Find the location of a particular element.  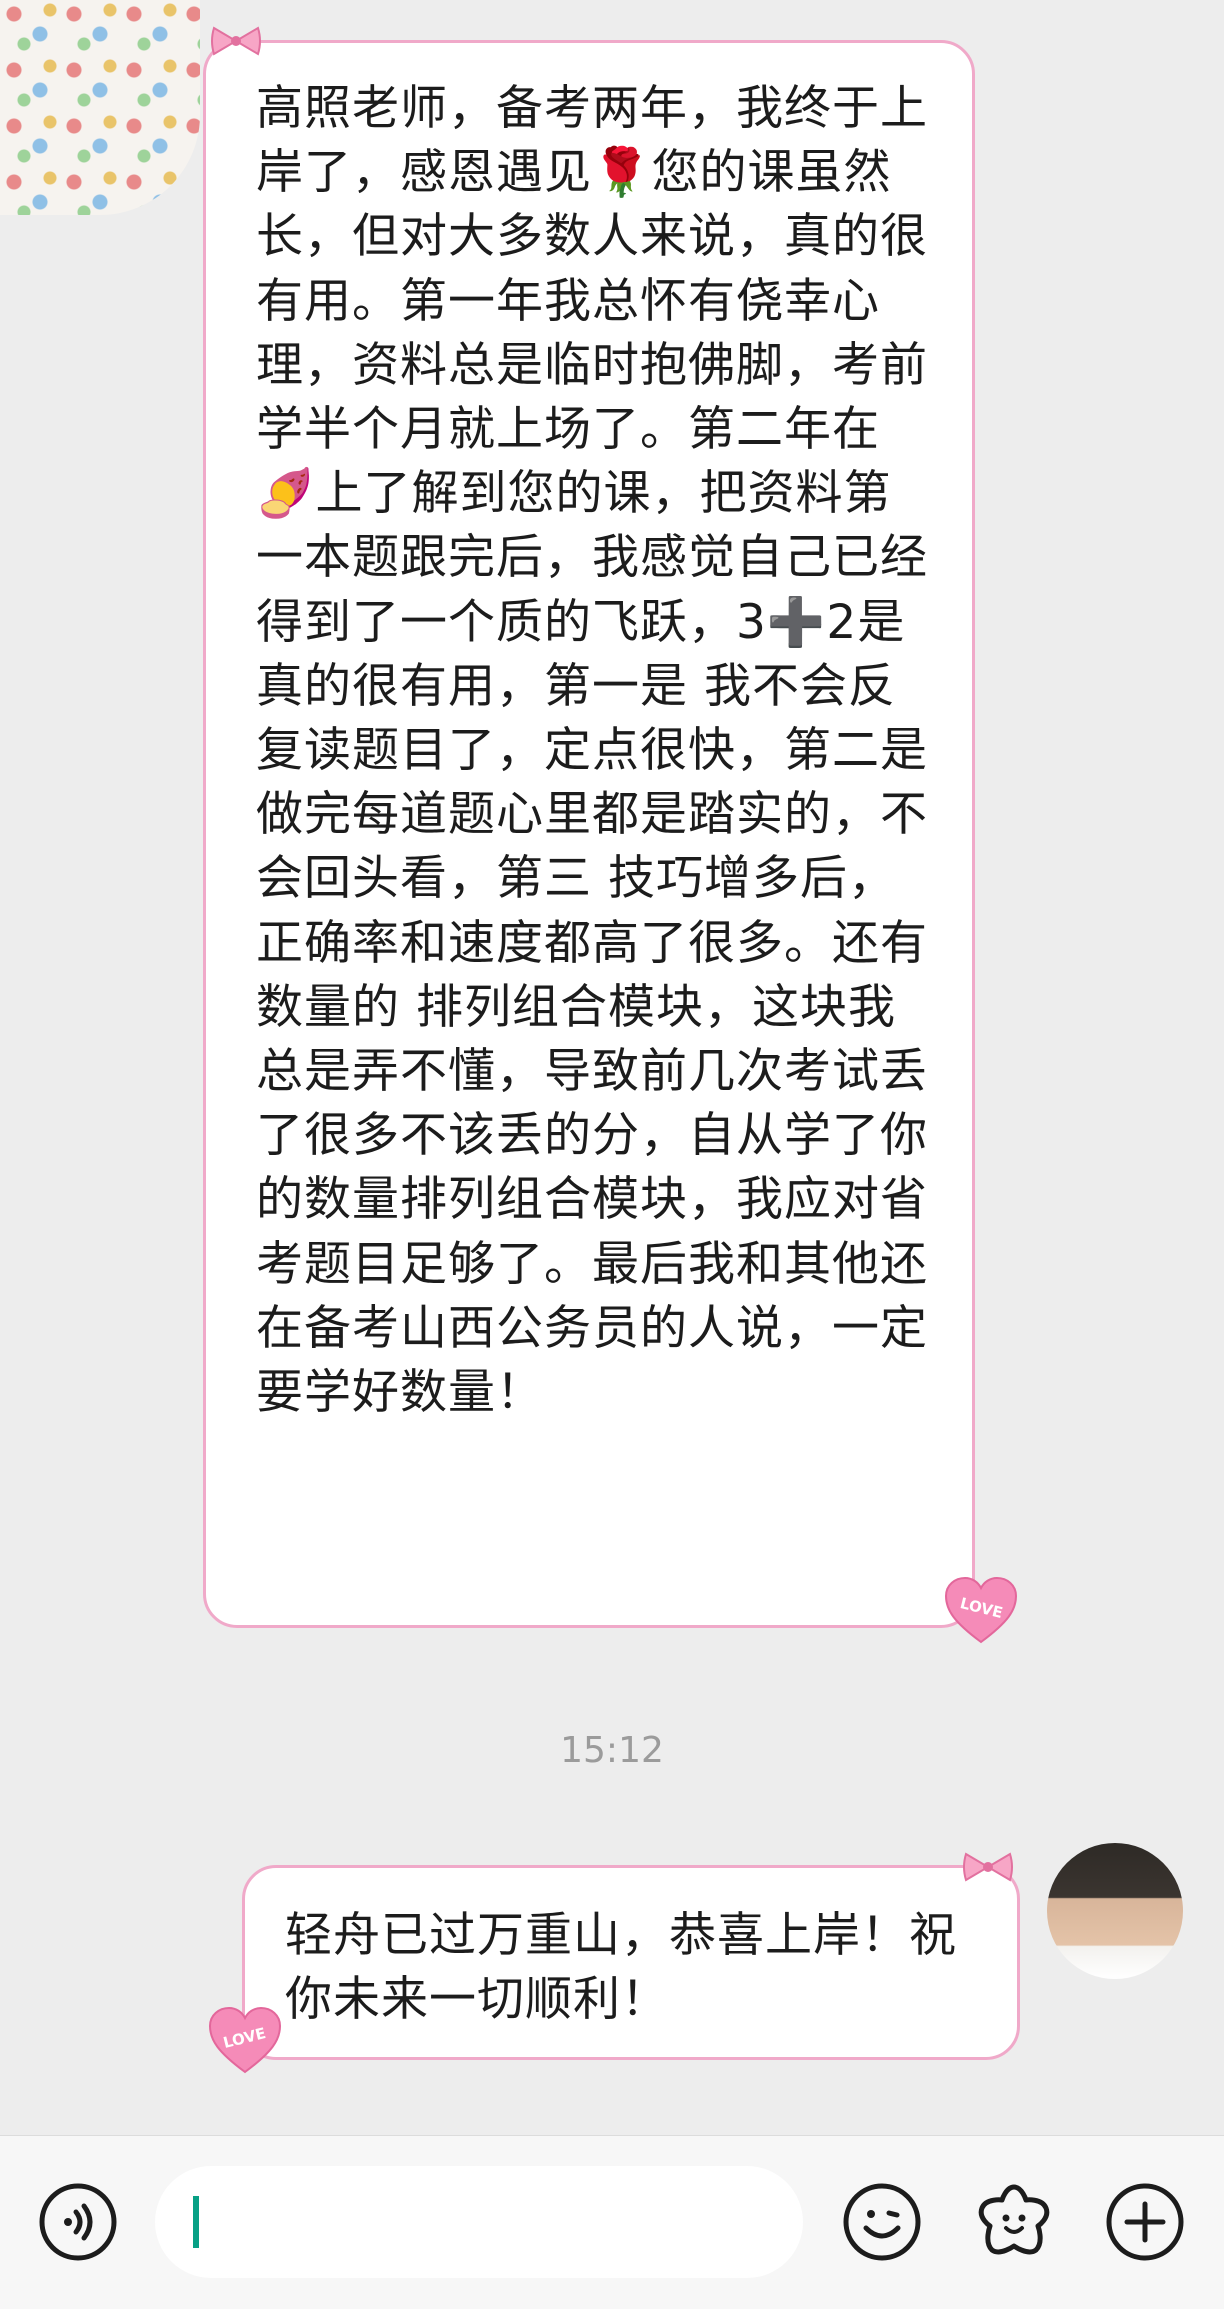

message-timestamp: 15:12 is located at coordinates (612, 1750).